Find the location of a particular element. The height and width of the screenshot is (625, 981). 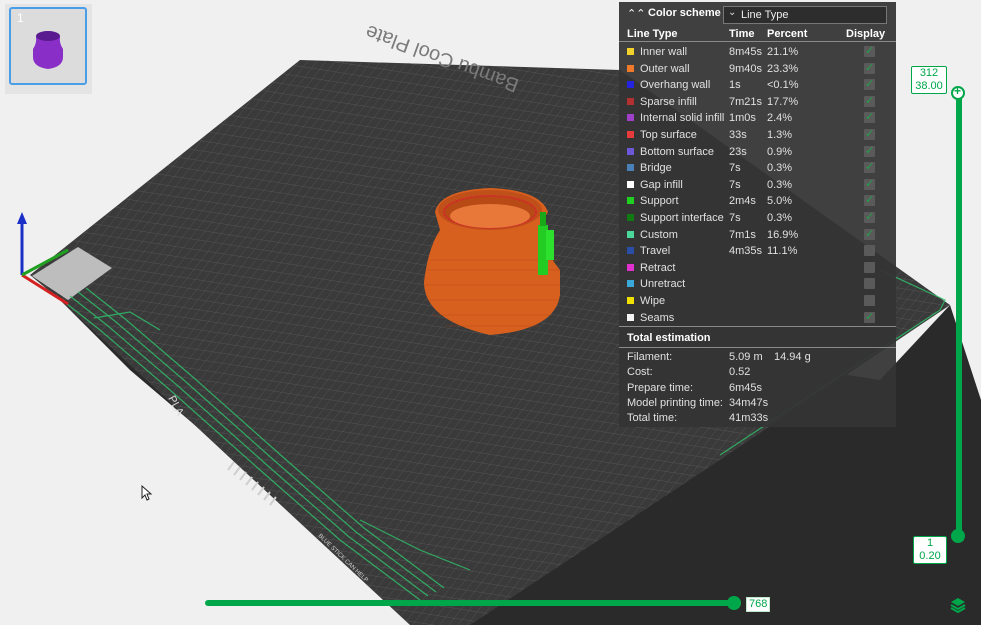

line-type-percent: 21.1% is located at coordinates (783, 52).